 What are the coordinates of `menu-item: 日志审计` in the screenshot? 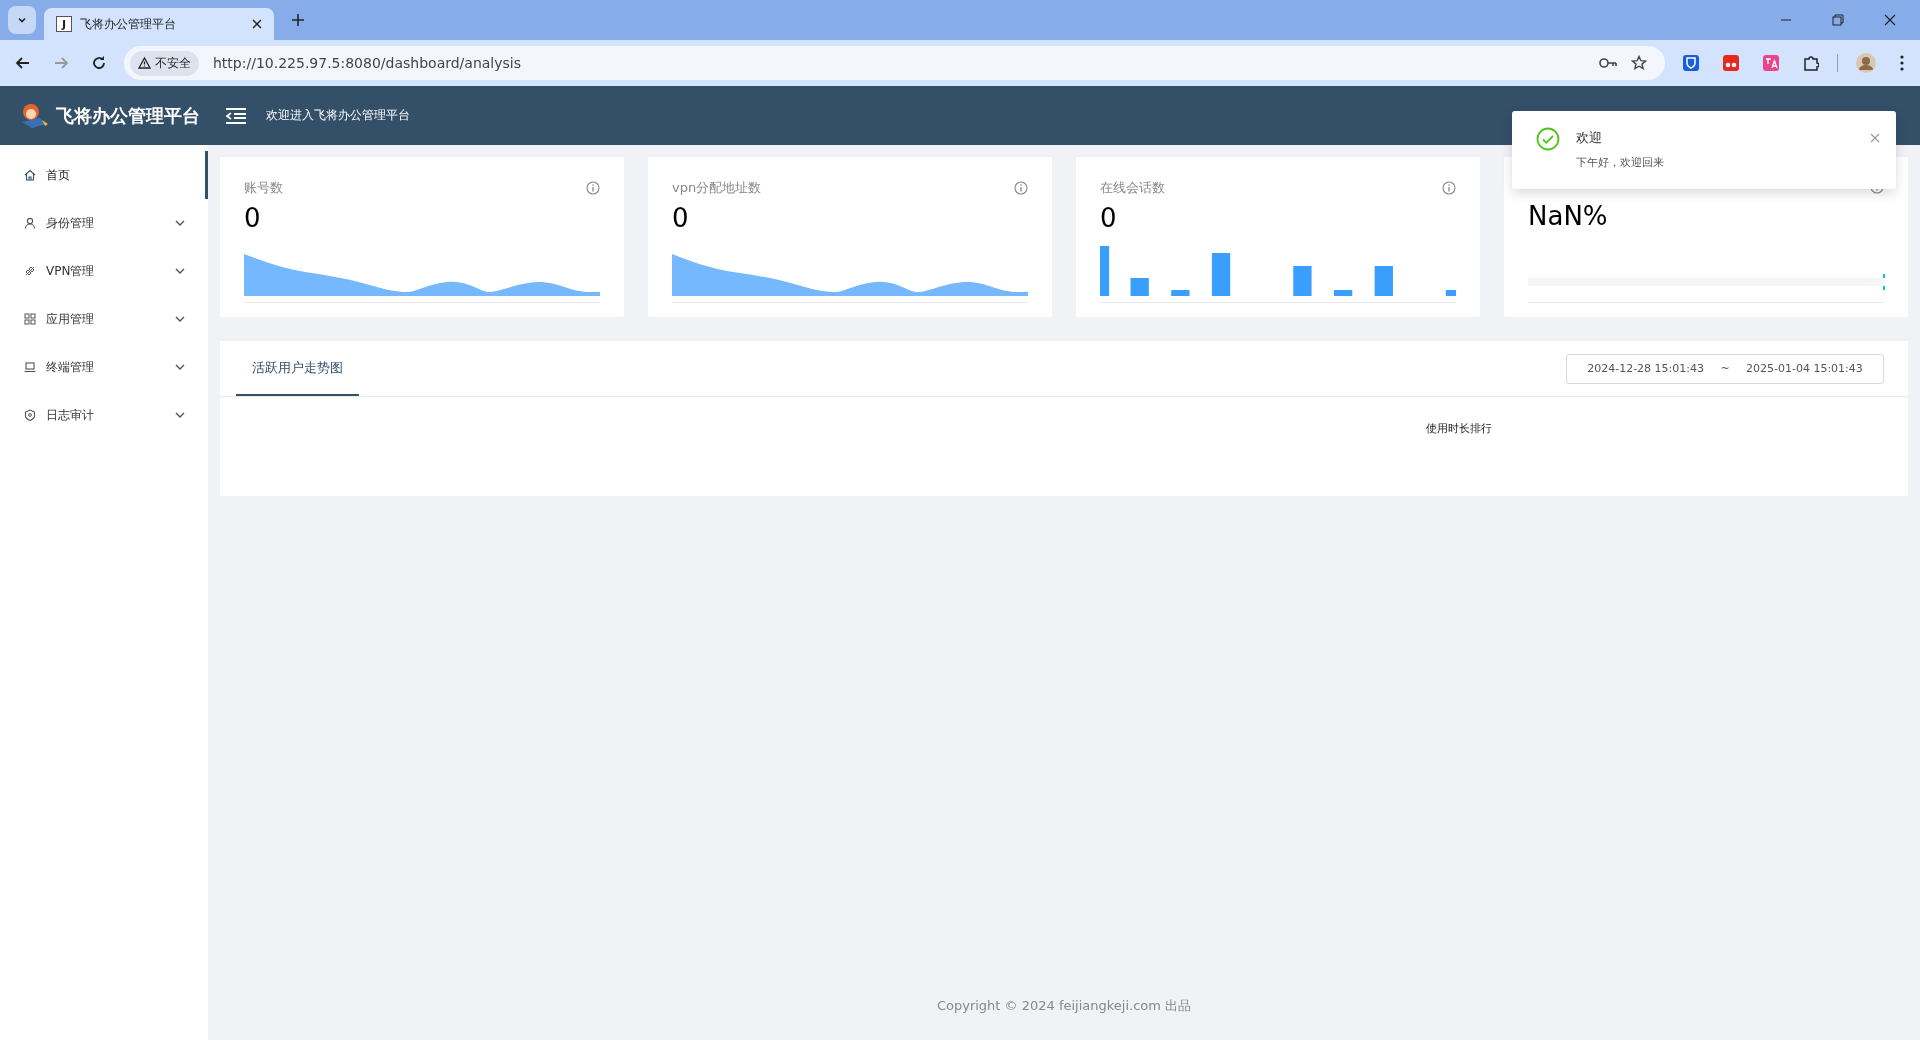 It's located at (104, 415).